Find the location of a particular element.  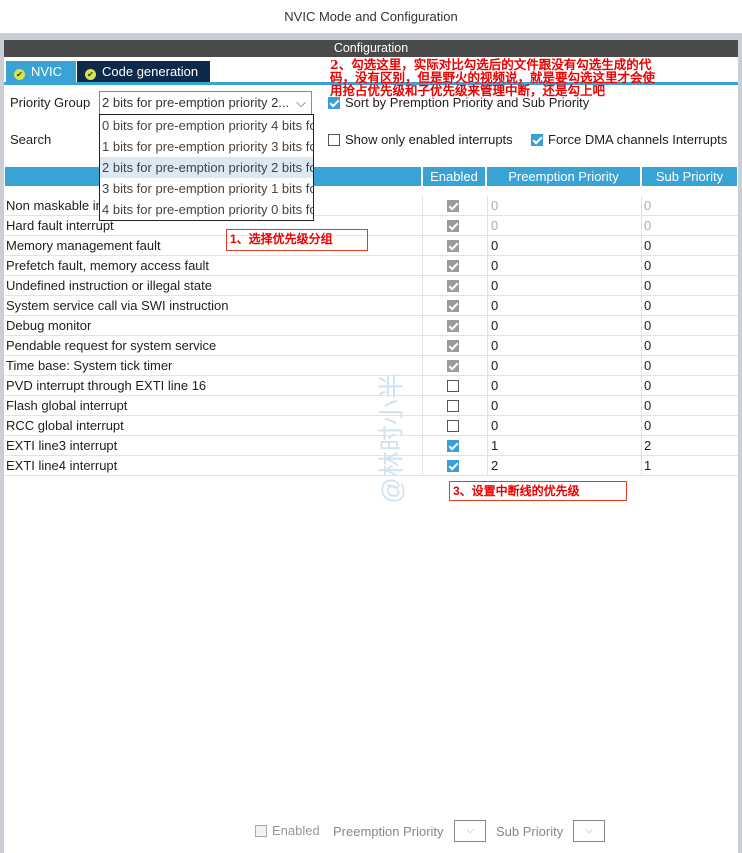

sort-checkbox is located at coordinates (334, 103).